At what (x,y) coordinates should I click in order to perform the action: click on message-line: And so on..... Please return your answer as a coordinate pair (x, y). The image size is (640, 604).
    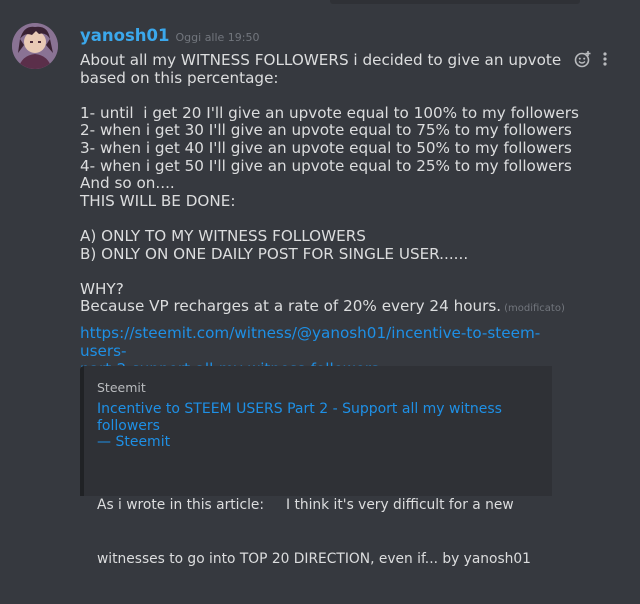
    Looking at the image, I should click on (127, 183).